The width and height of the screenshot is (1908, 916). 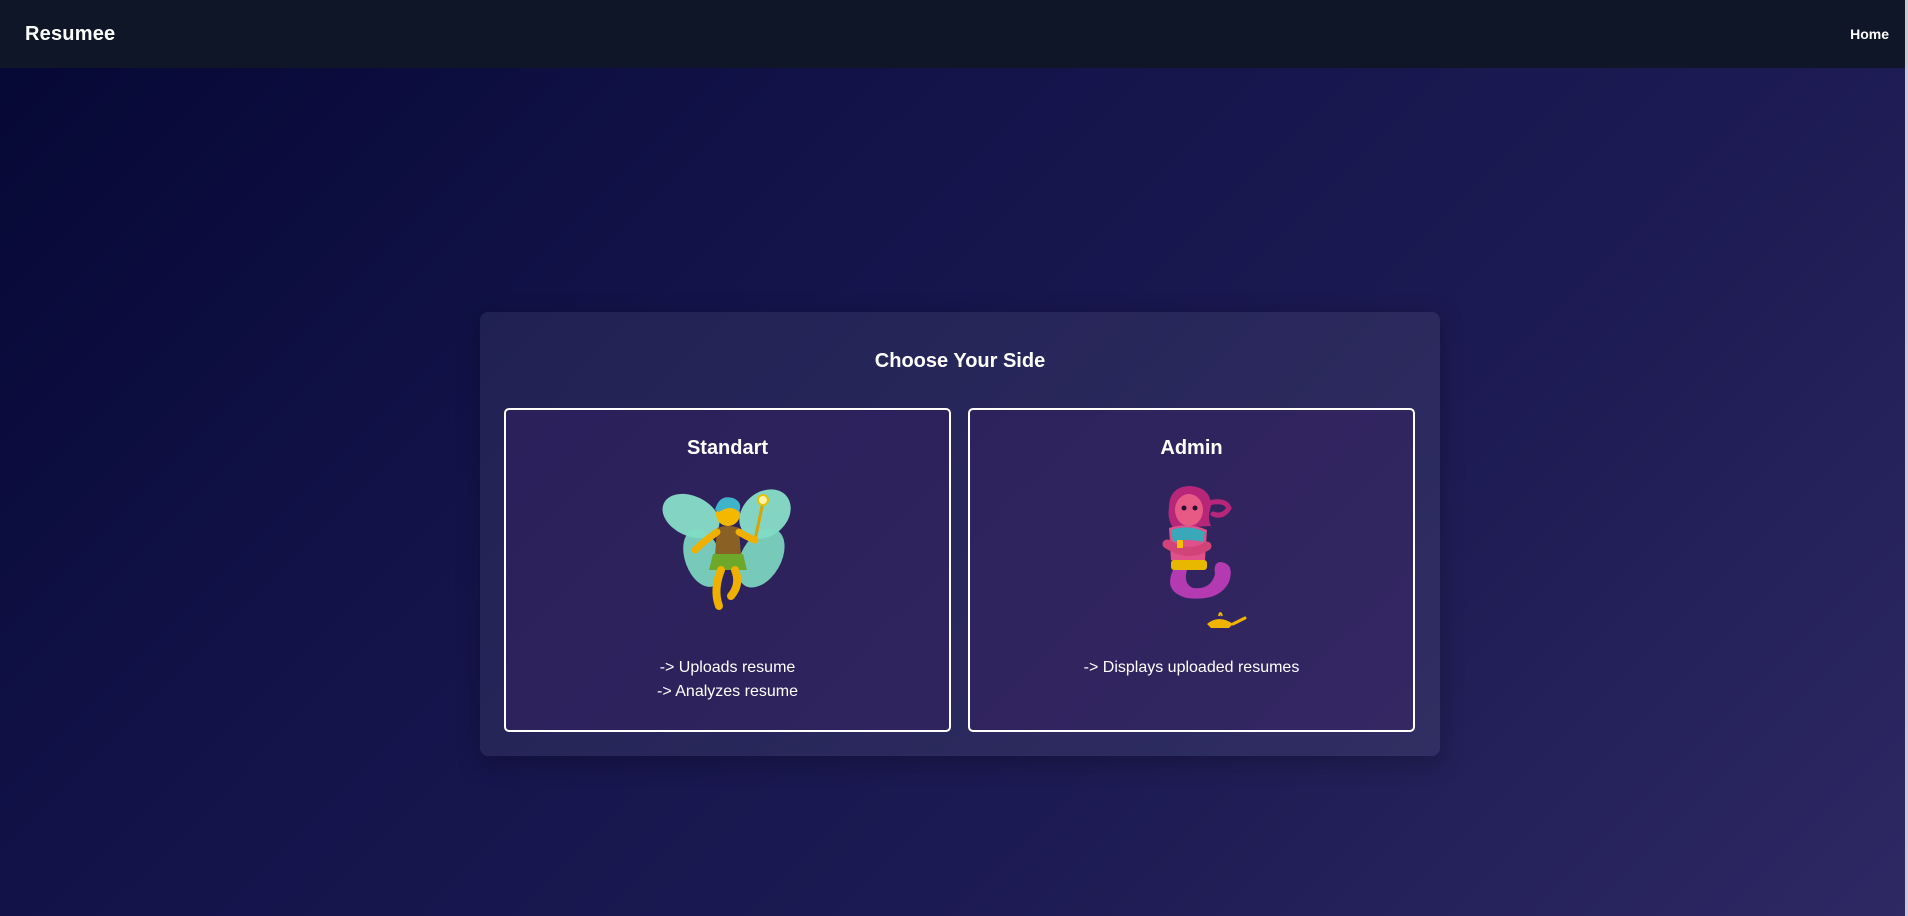 I want to click on standart-feature-upload: -> Uploads resume, so click(x=727, y=667).